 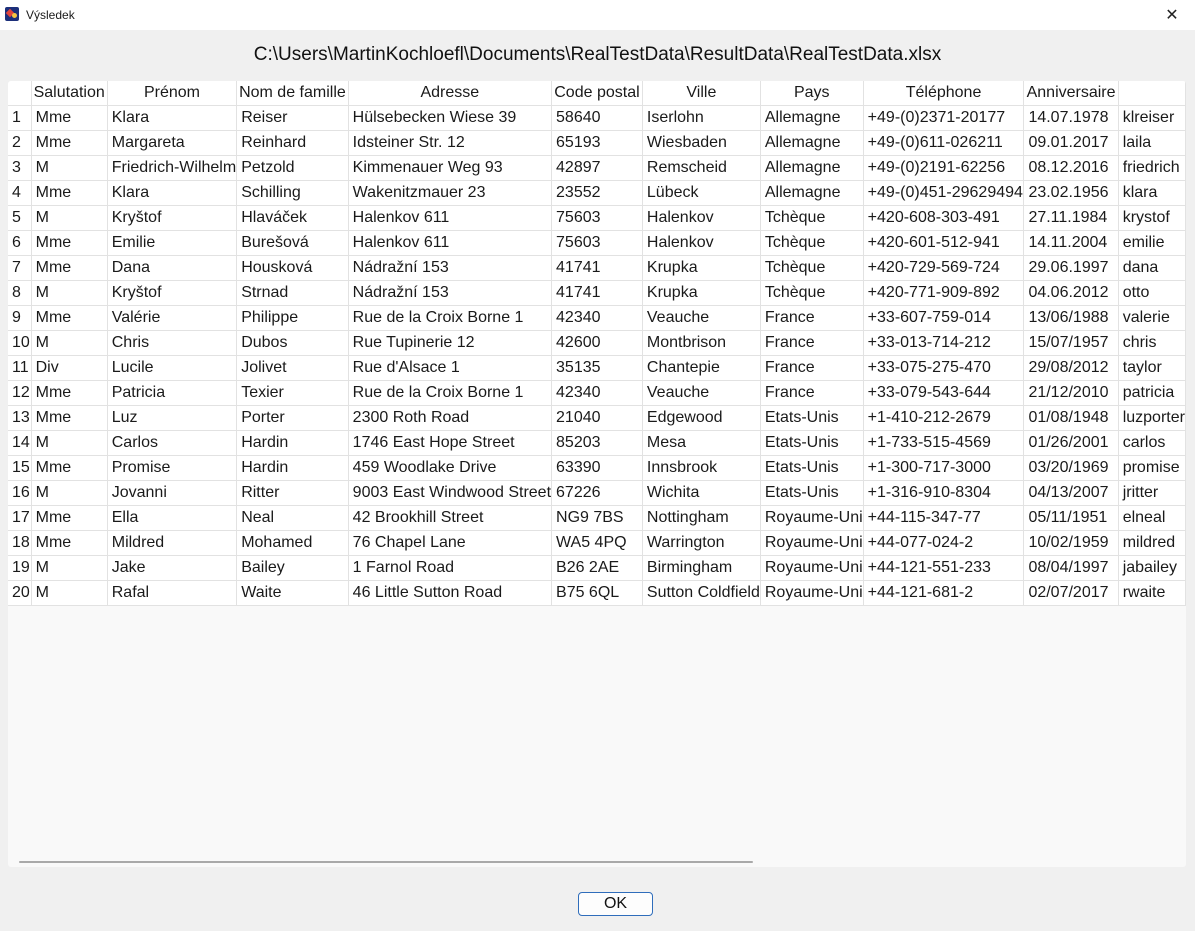 What do you see at coordinates (69, 93) in the screenshot?
I see `column-header: Salutation` at bounding box center [69, 93].